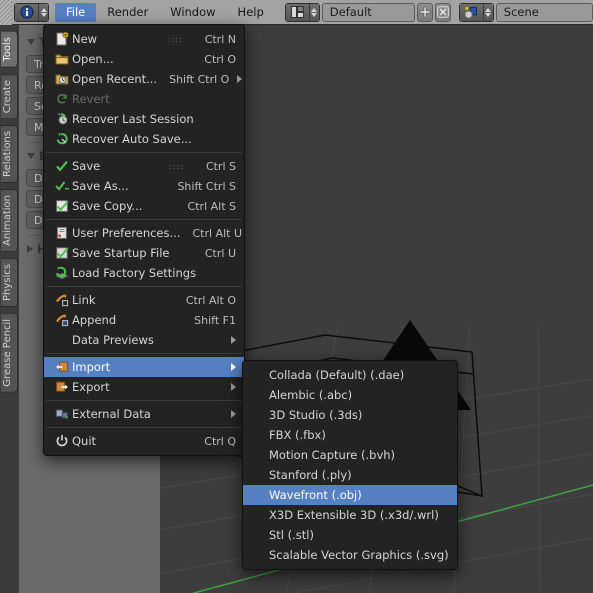 Image resolution: width=593 pixels, height=593 pixels. Describe the element at coordinates (350, 455) in the screenshot. I see `import-item-motion-capture: Motion Capture (.bvh)` at that location.